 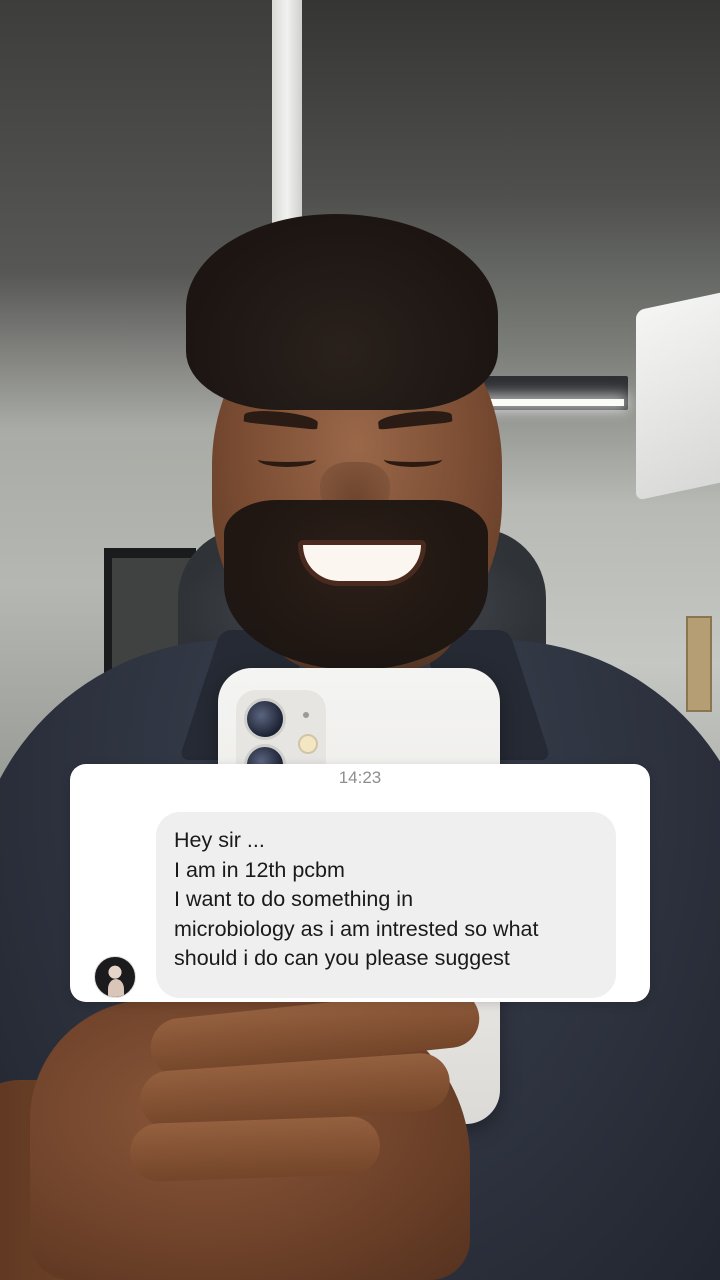 I want to click on eye-right, so click(x=413, y=459).